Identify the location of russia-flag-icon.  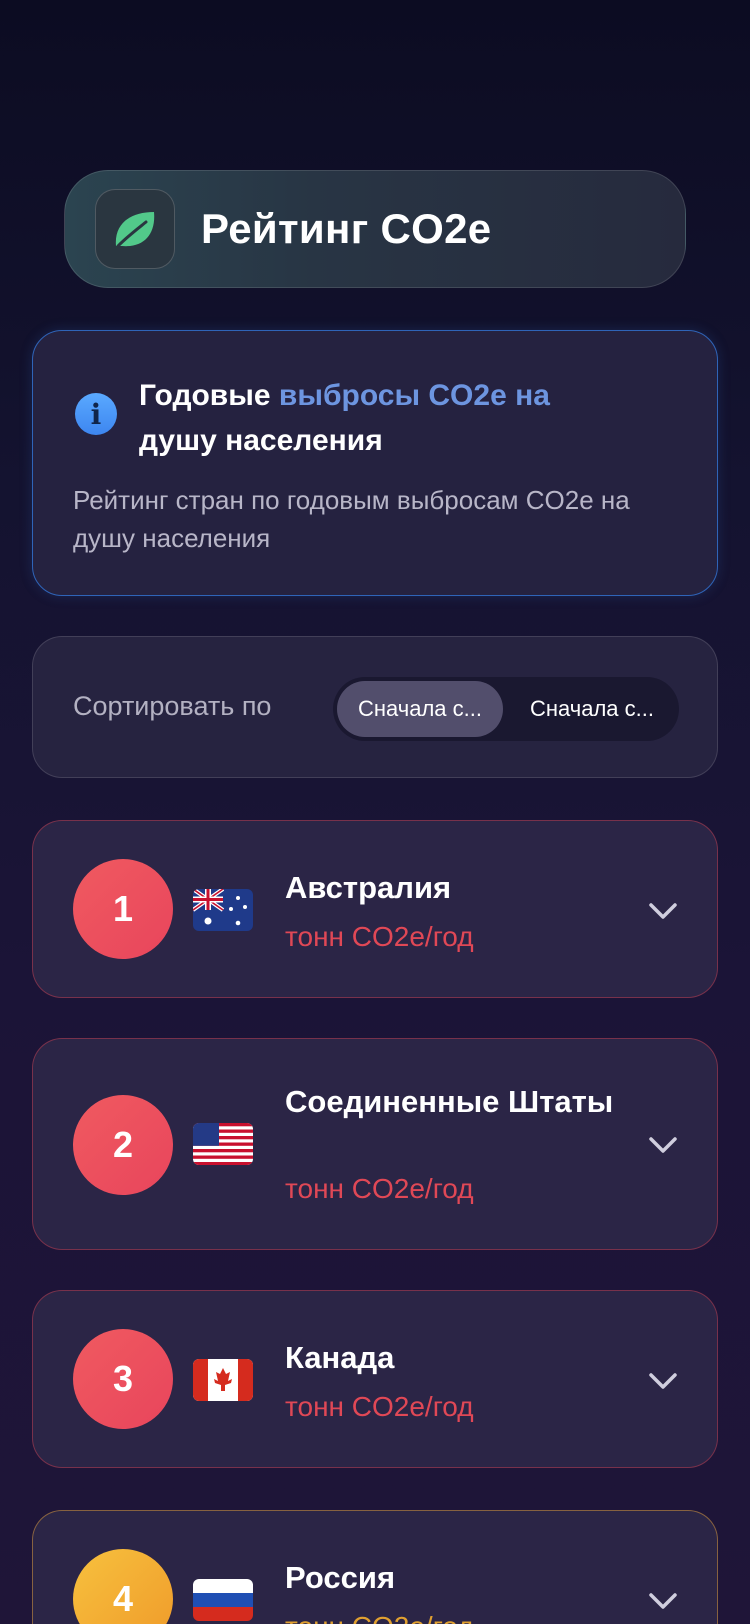
(223, 1600).